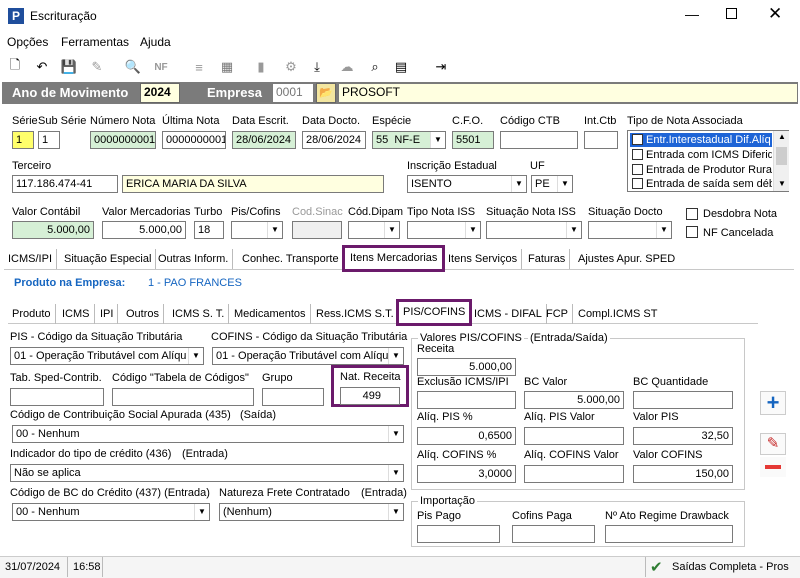 This screenshot has width=800, height=578. What do you see at coordinates (291, 67) in the screenshot?
I see `gear-icon: ⚙` at bounding box center [291, 67].